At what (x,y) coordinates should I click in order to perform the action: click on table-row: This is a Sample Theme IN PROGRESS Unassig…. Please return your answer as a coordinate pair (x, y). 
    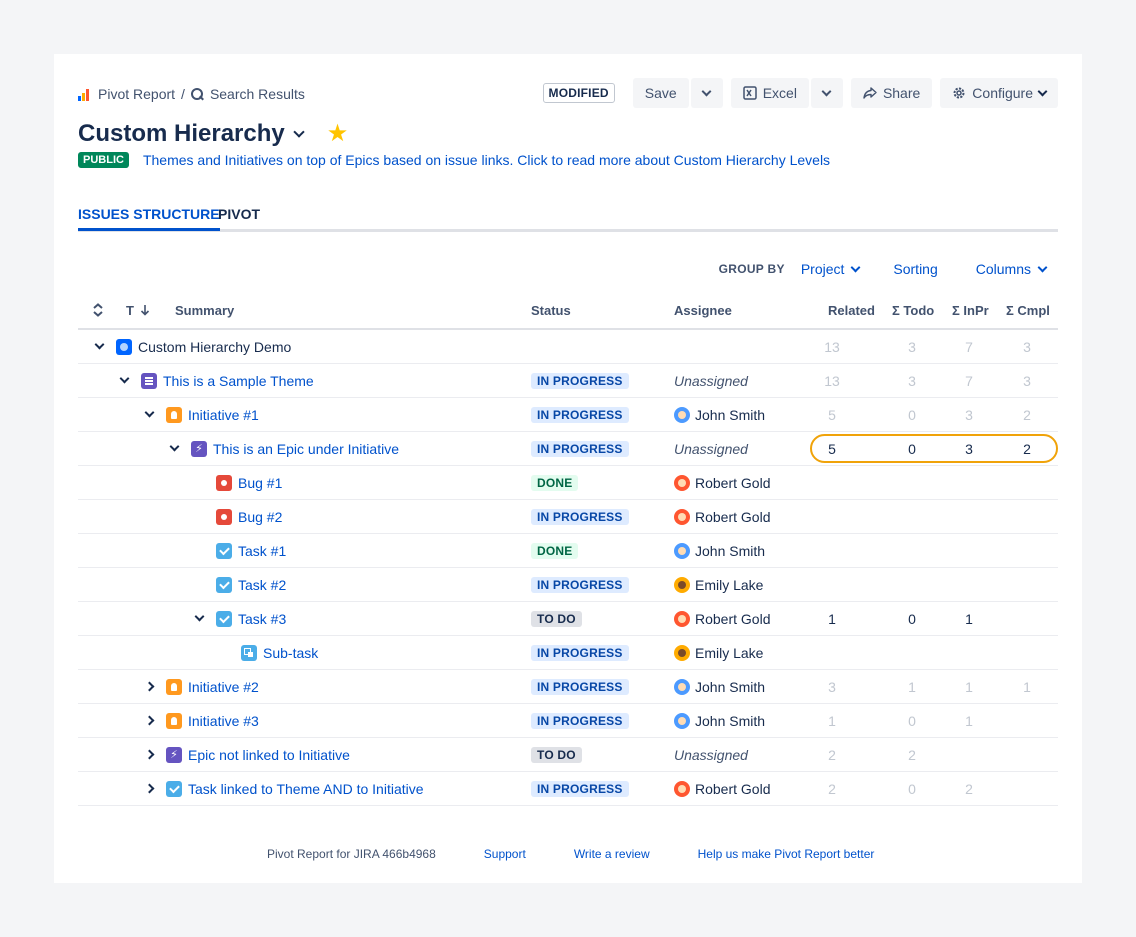
    Looking at the image, I should click on (568, 381).